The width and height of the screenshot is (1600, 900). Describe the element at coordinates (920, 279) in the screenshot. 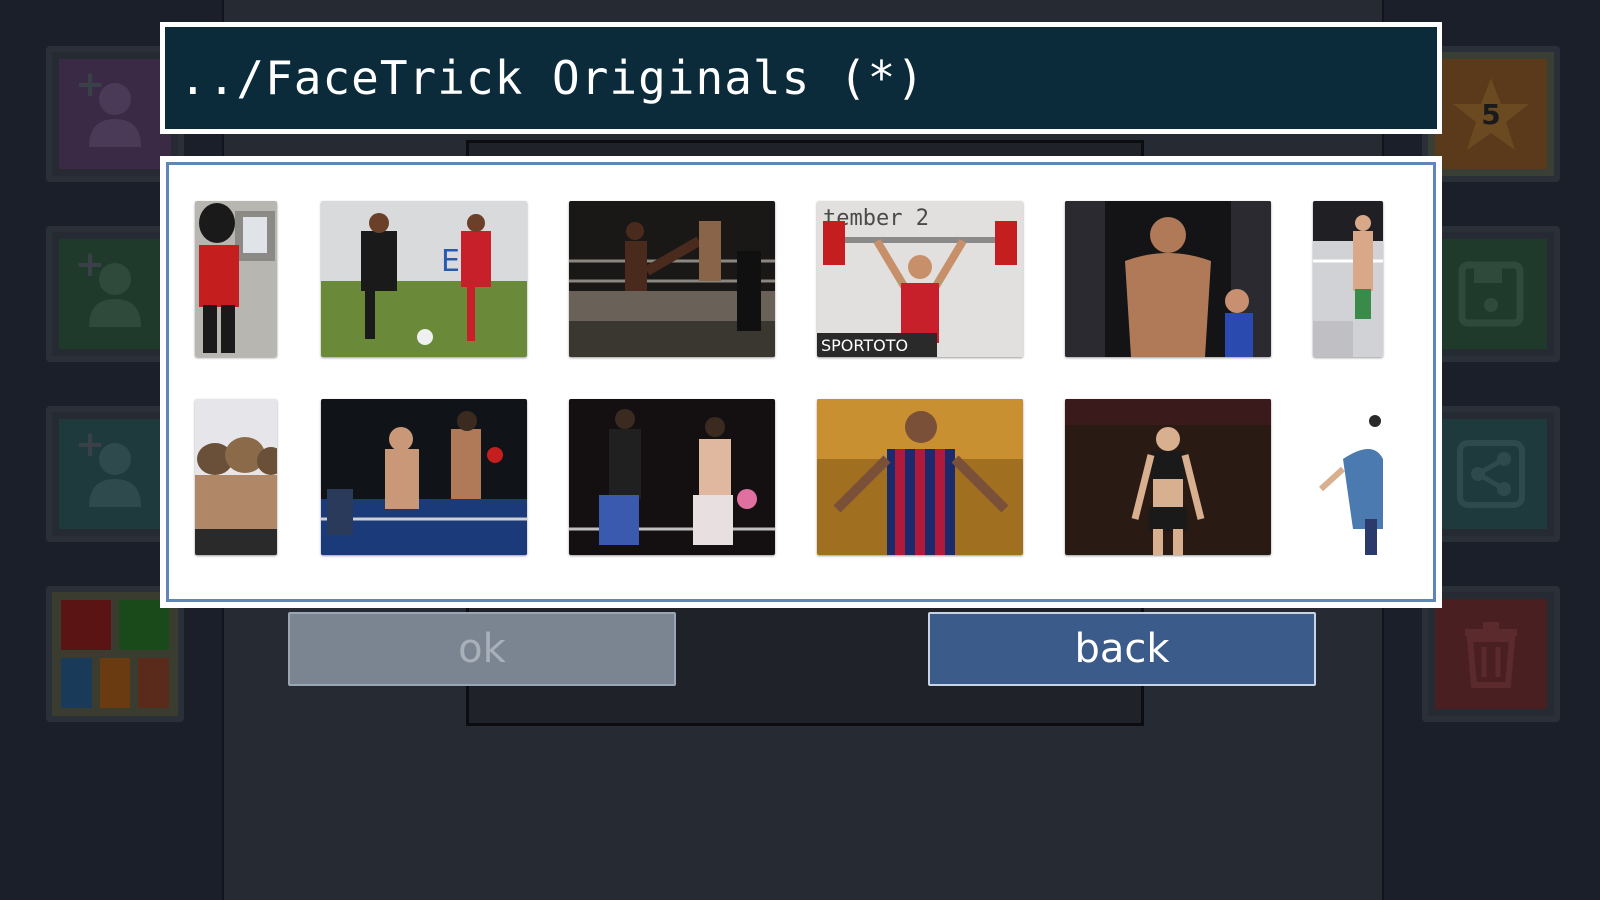

I see `thumbnail-weightlifter: tember 2 SPORTOTO` at that location.